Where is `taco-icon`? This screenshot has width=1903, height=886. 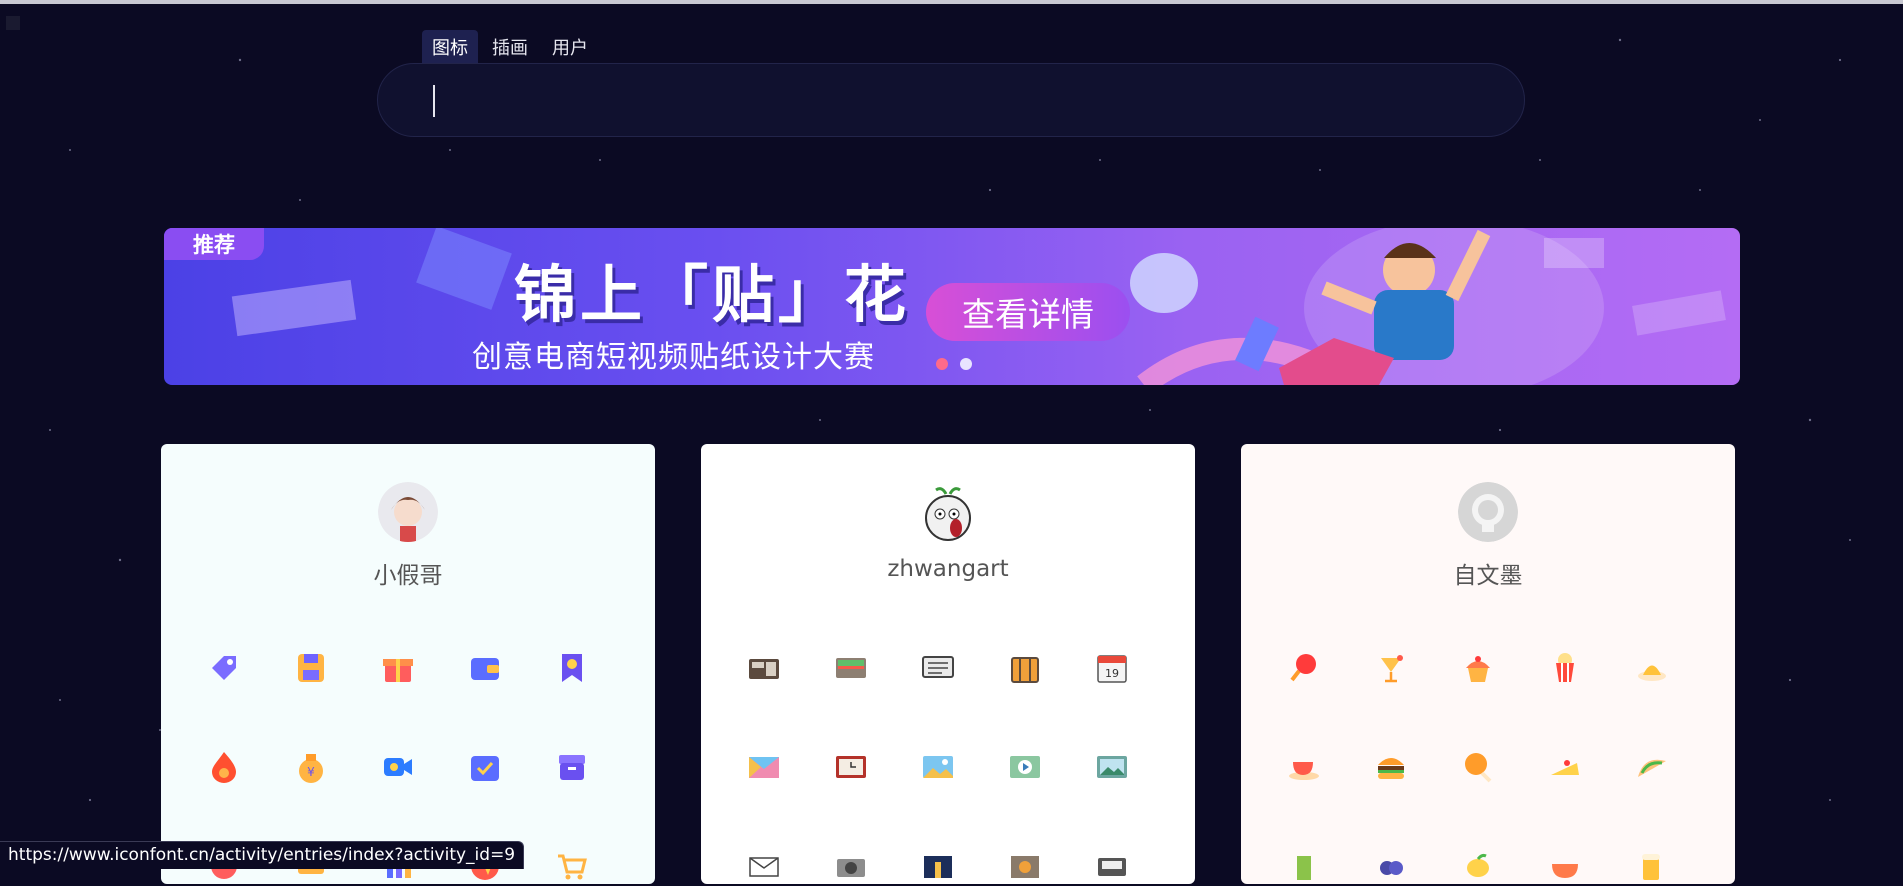
taco-icon is located at coordinates (1652, 767).